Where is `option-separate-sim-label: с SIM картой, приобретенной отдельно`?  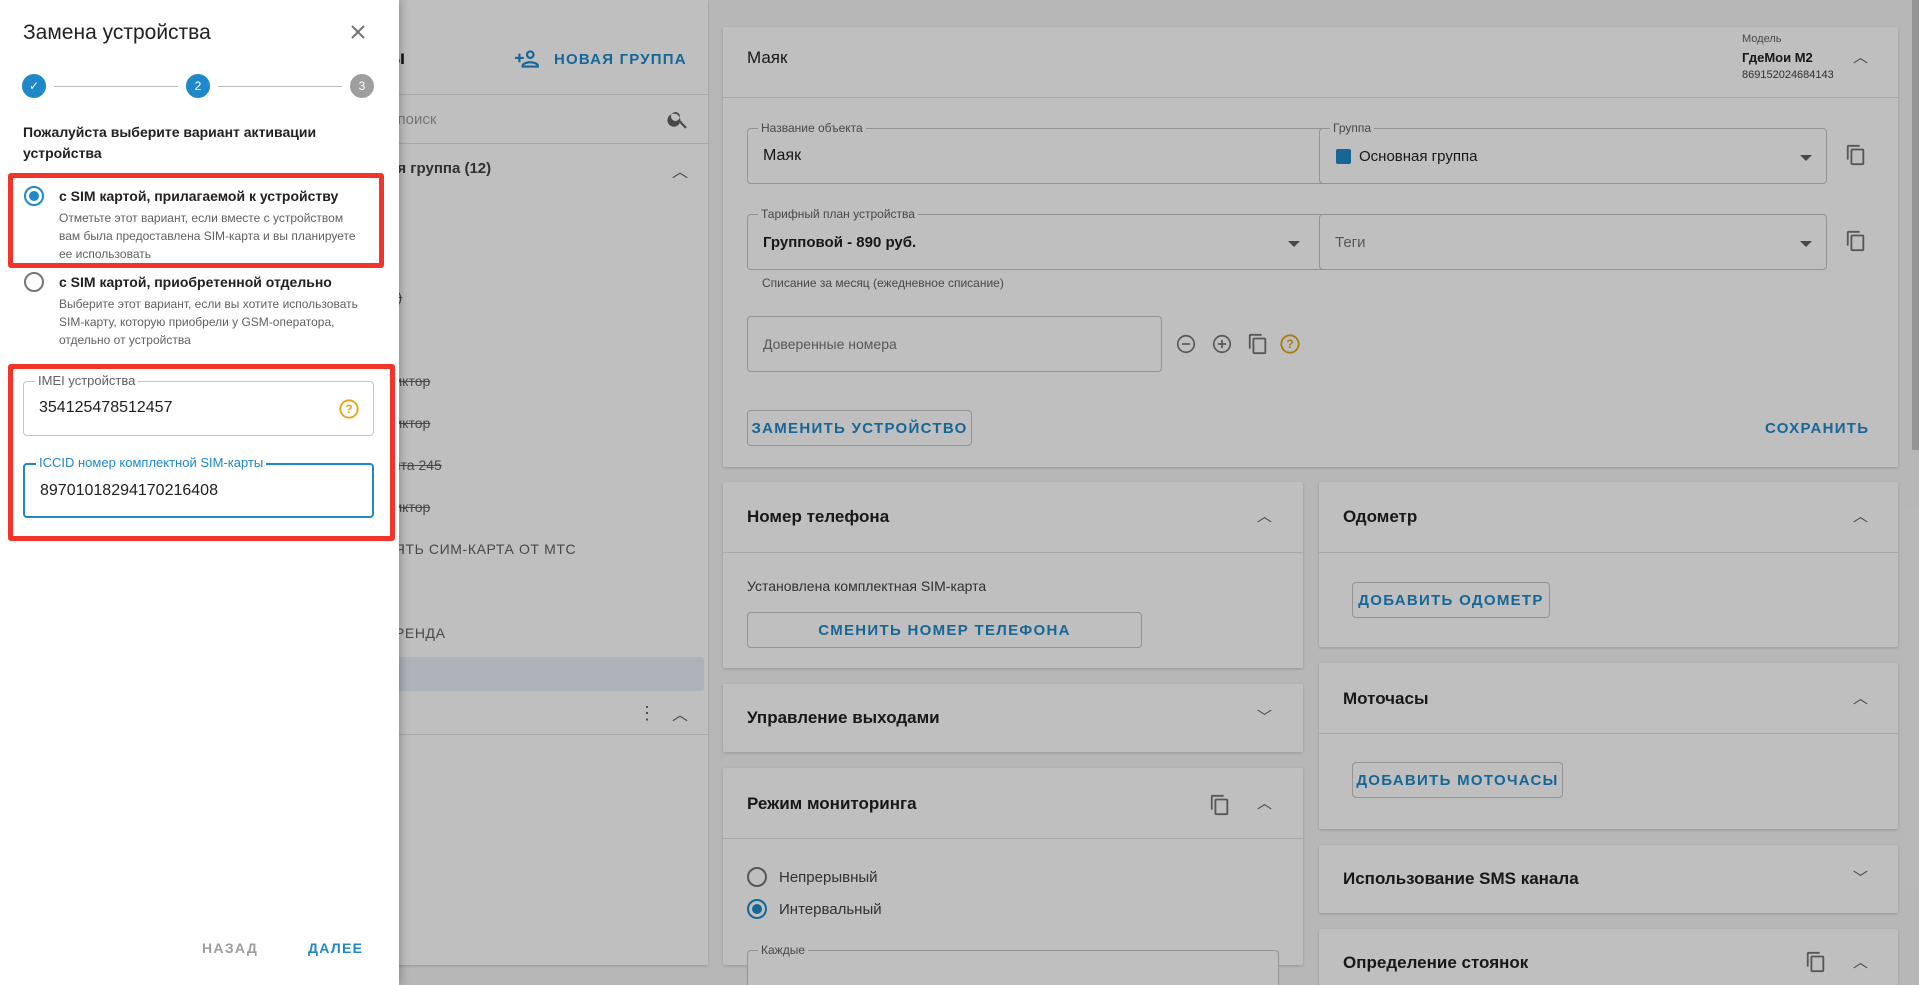
option-separate-sim-label: с SIM картой, приобретенной отдельно is located at coordinates (195, 282).